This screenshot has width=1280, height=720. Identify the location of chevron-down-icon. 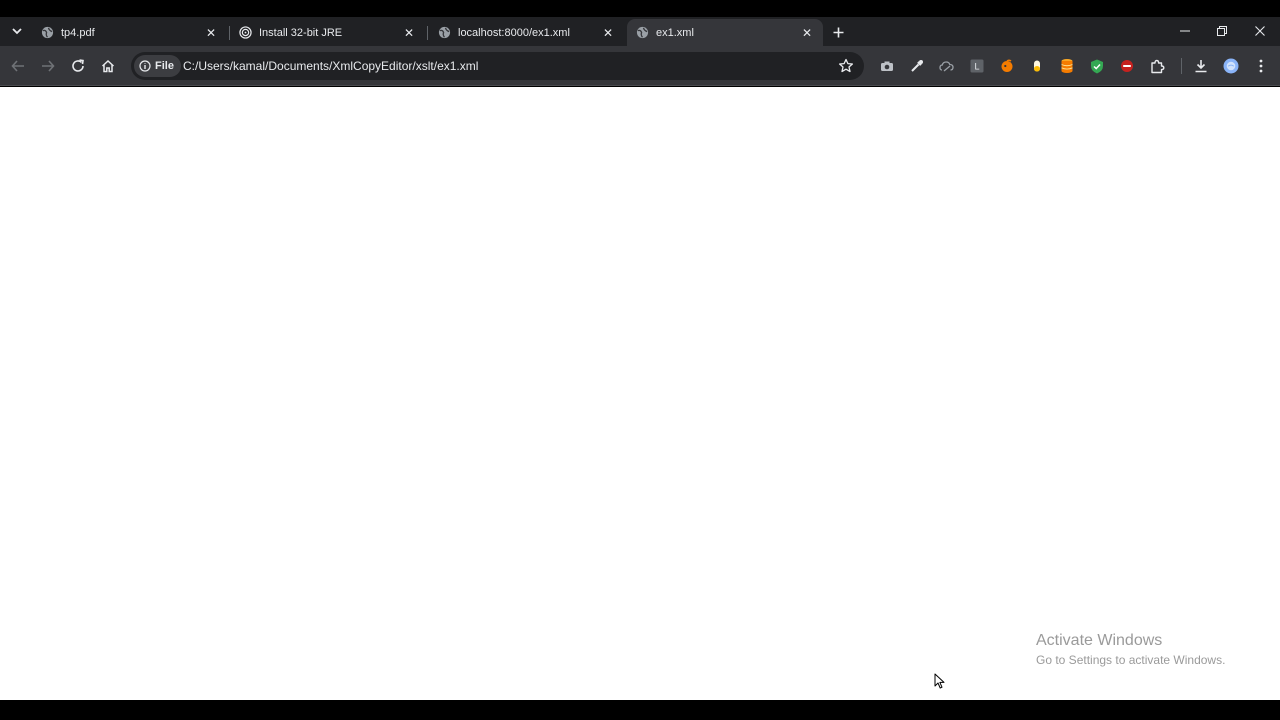
(17, 31).